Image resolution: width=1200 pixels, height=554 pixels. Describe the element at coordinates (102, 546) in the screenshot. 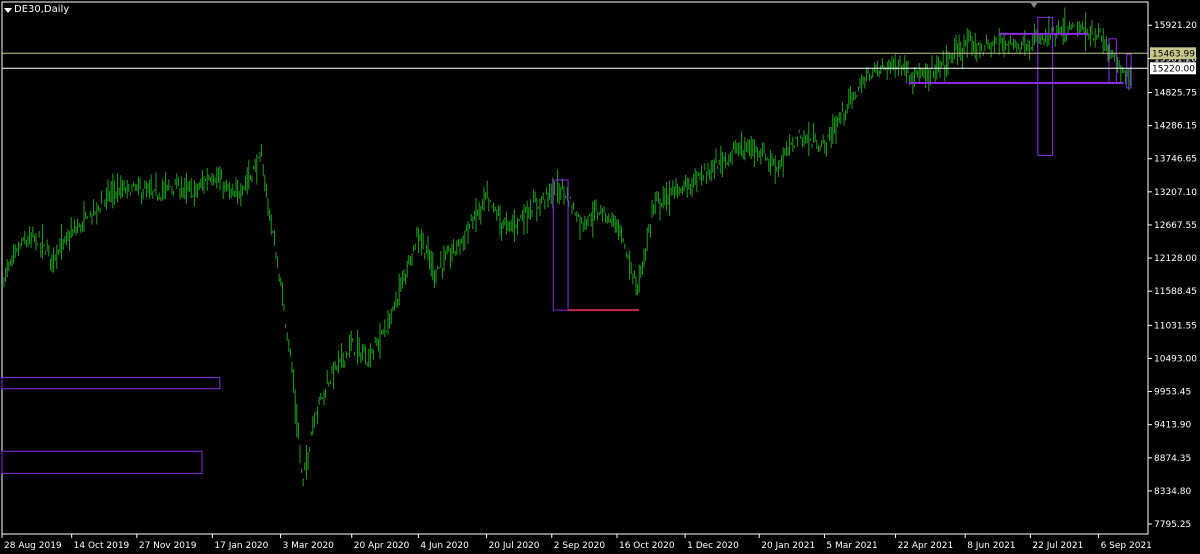

I see `x-tick-label: 14 Oct 2019` at that location.